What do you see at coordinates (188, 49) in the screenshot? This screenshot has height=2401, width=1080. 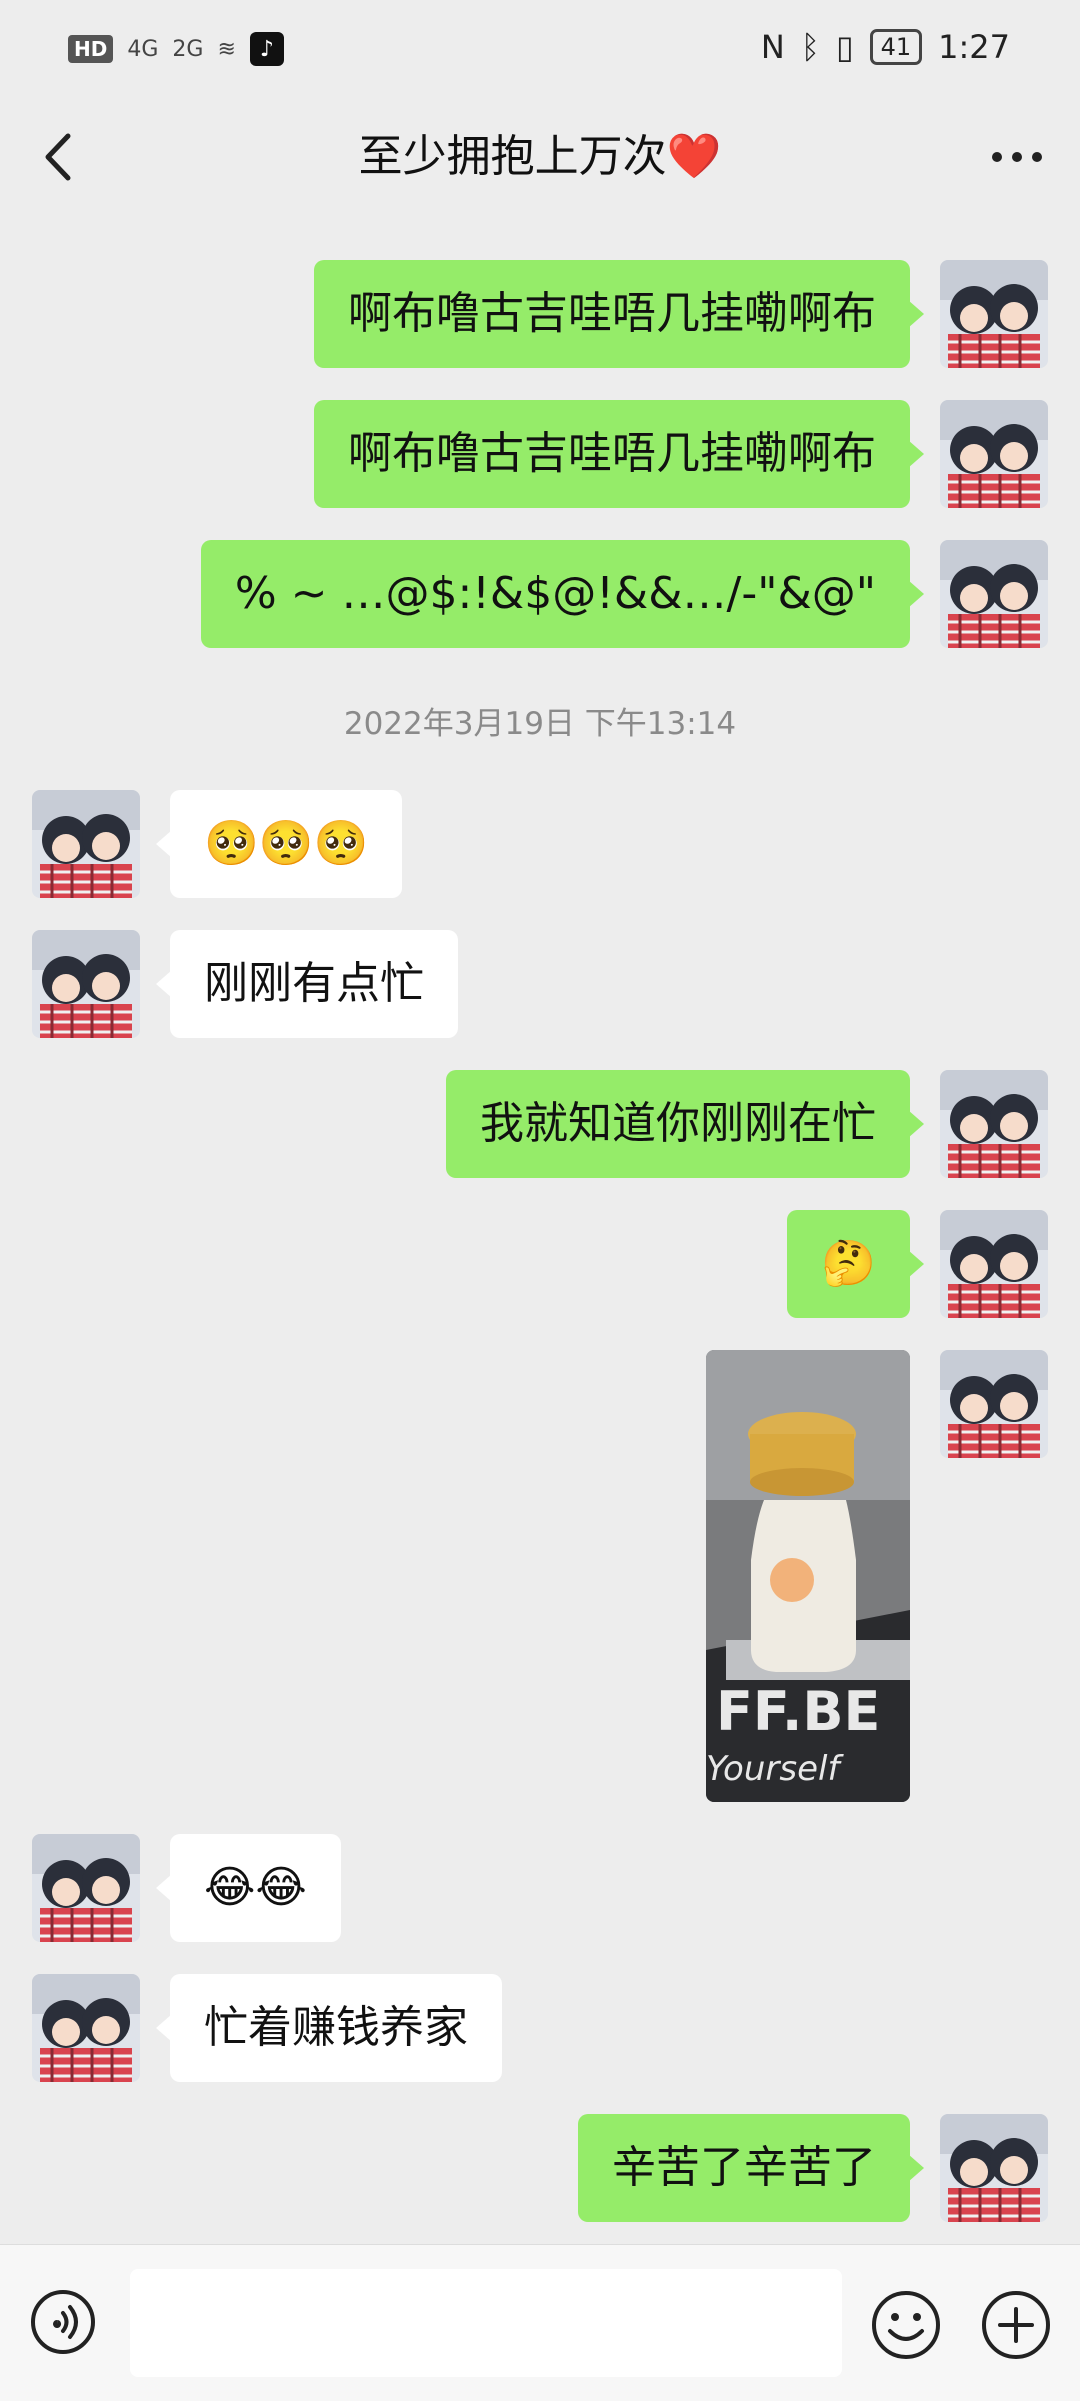 I see `signal-2g-icon: 2G` at bounding box center [188, 49].